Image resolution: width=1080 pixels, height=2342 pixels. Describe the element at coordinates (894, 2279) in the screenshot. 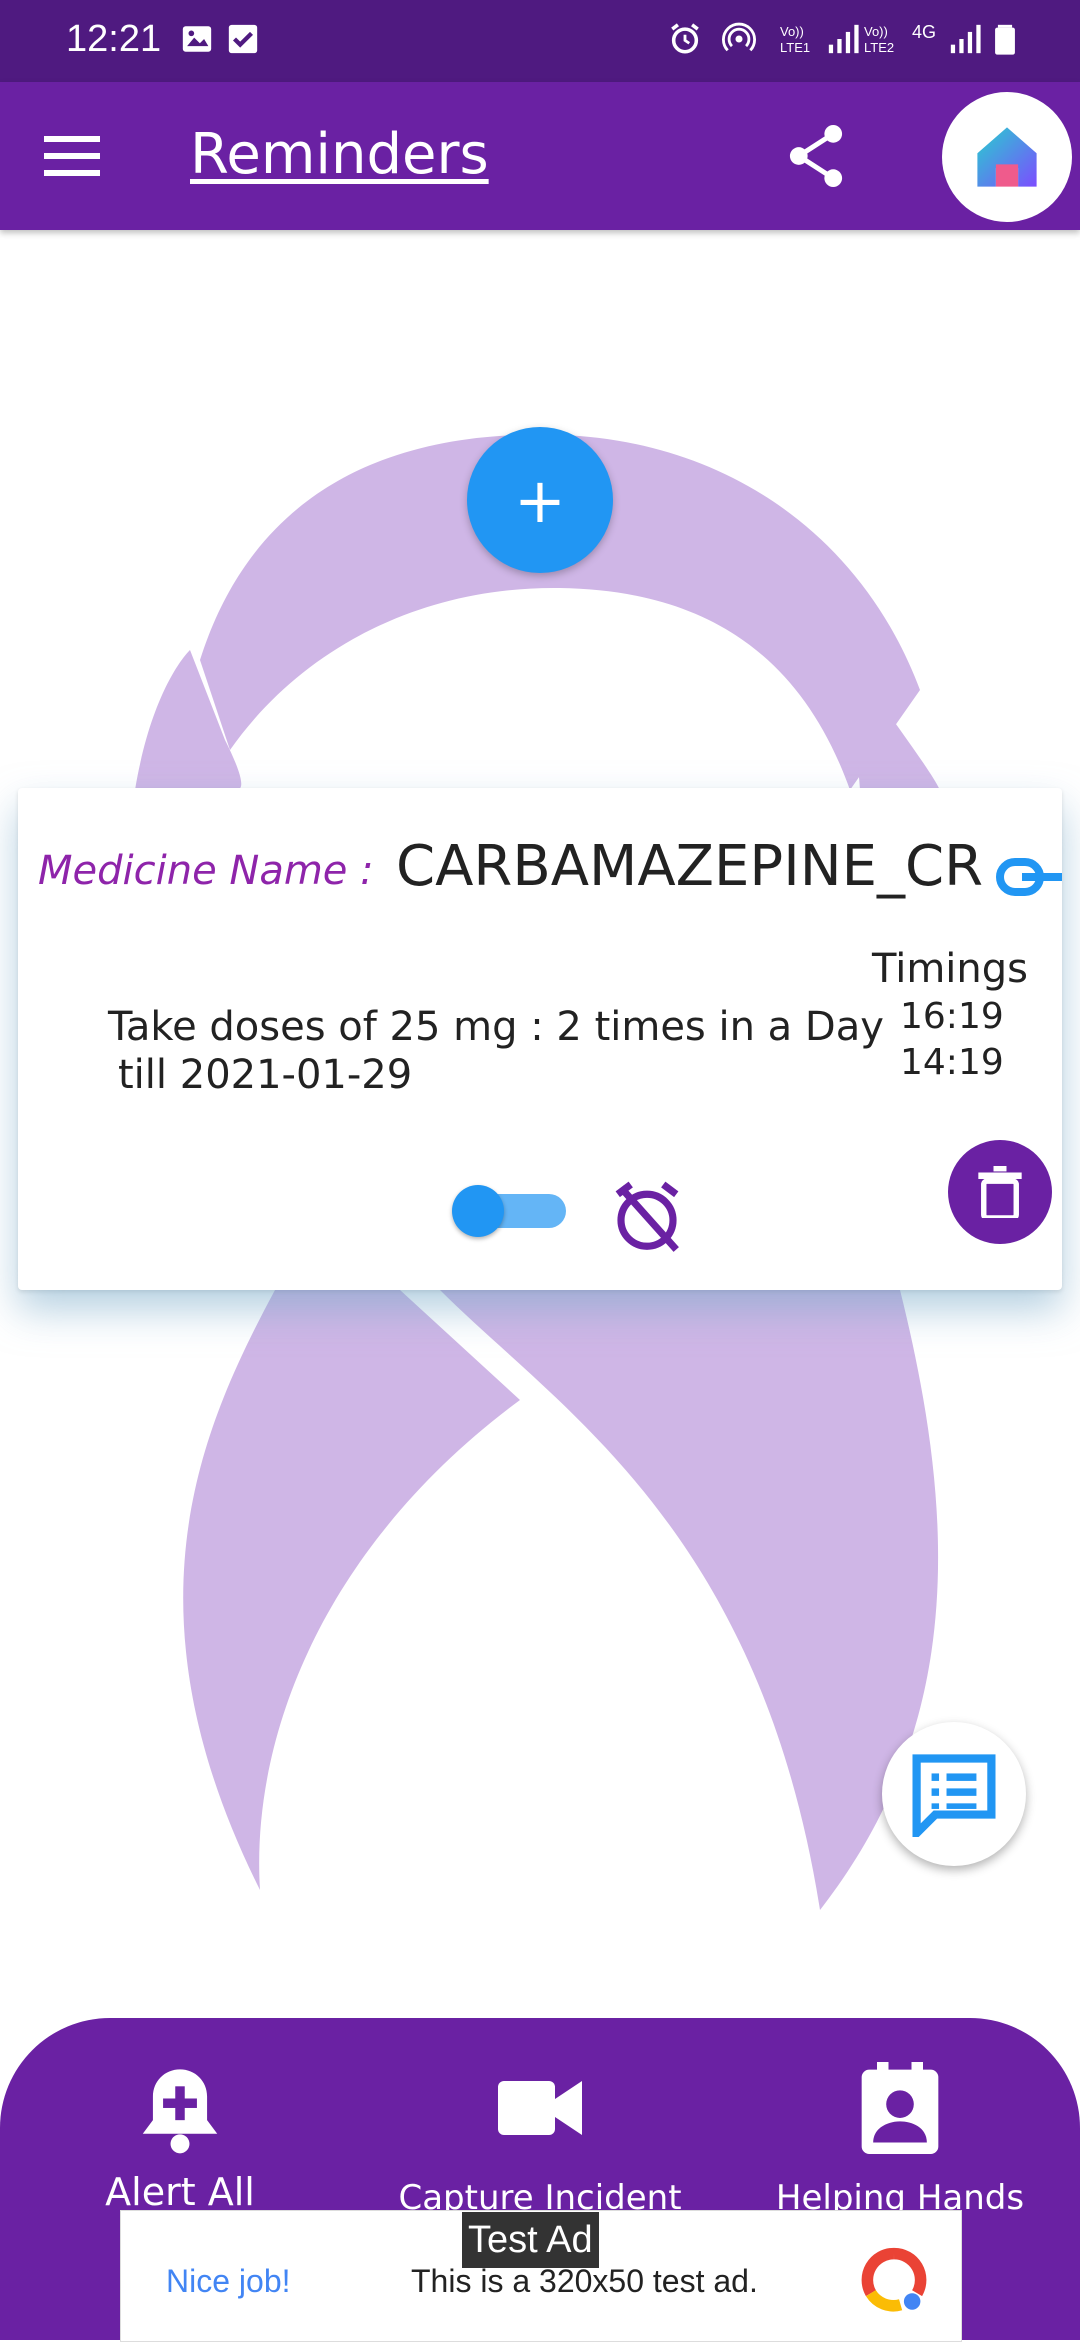

I see `ad-logo-icon` at that location.